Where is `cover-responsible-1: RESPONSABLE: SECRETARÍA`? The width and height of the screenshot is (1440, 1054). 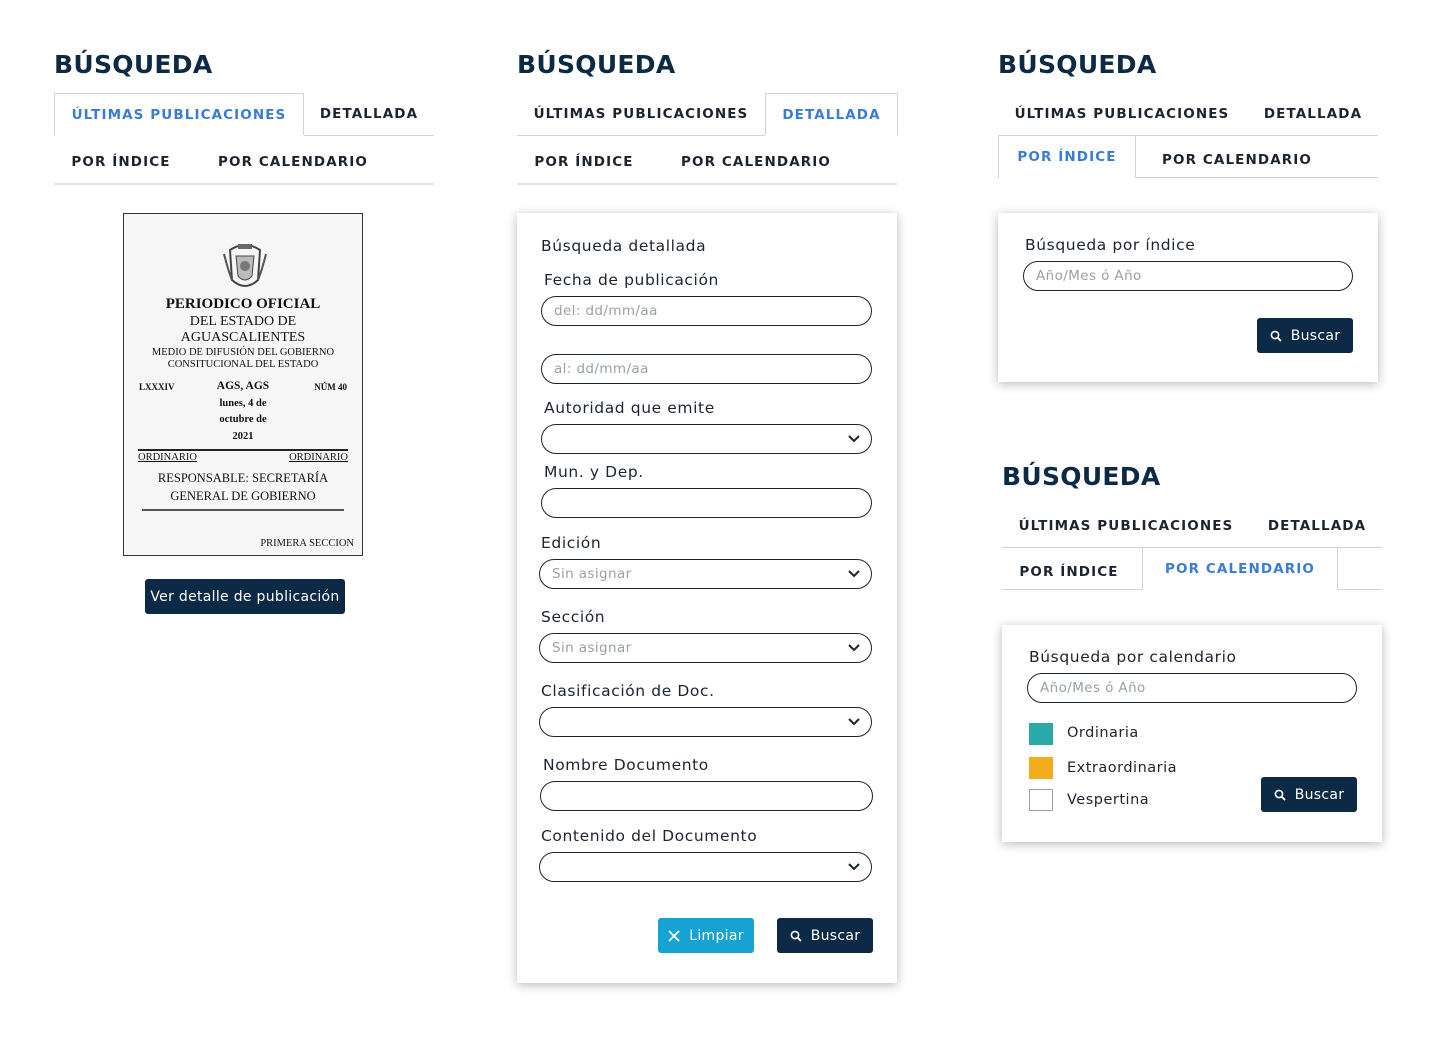
cover-responsible-1: RESPONSABLE: SECRETARÍA is located at coordinates (243, 478).